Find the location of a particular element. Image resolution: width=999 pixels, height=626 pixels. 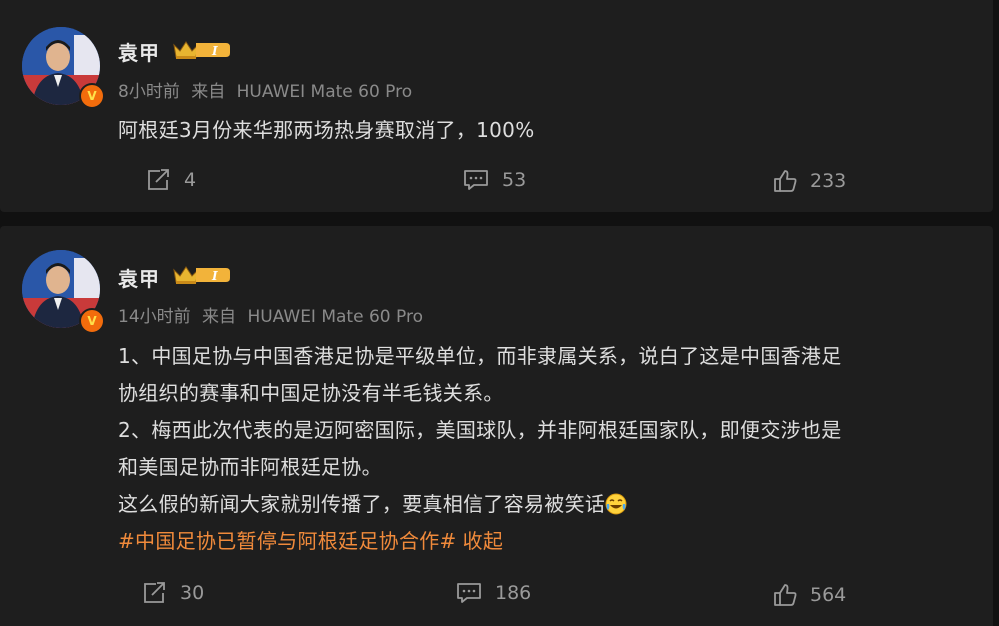

post-time: 14小时前 is located at coordinates (154, 317).